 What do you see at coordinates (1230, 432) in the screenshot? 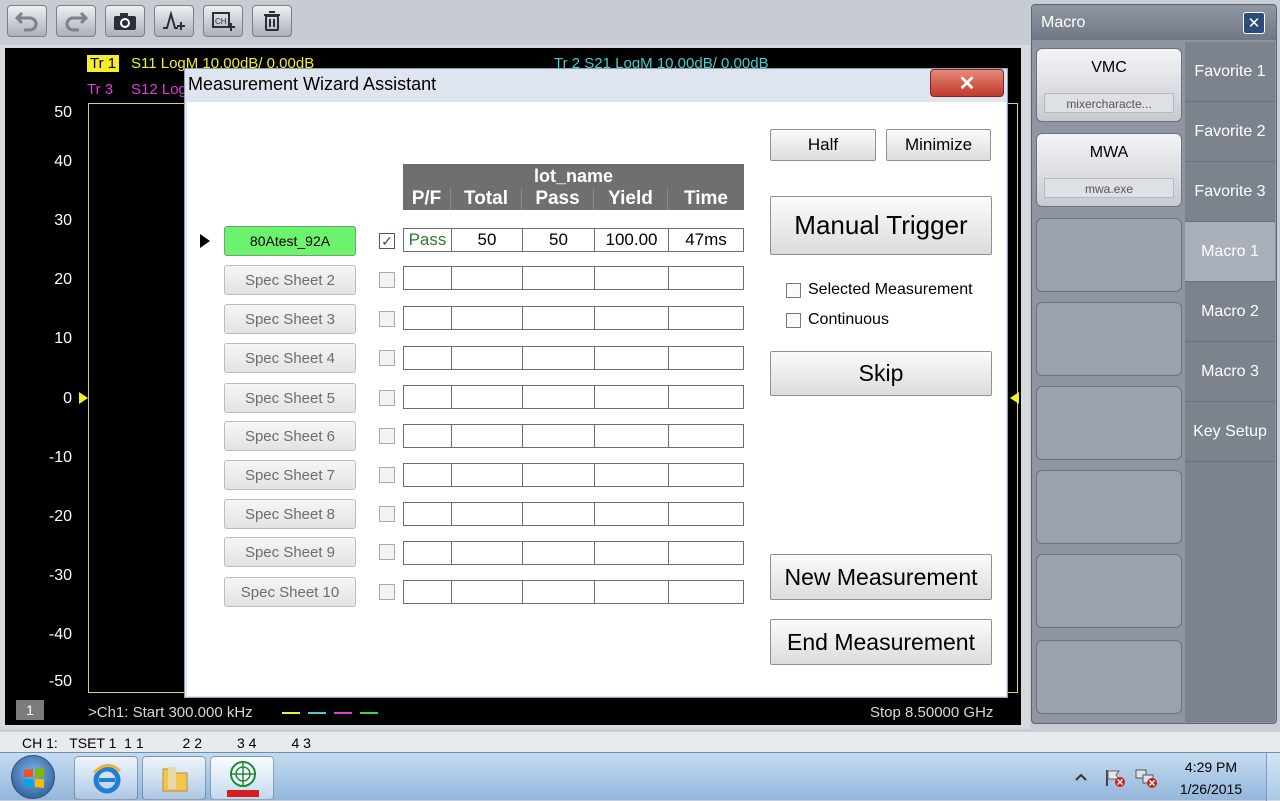
I see `tab-key-setup: Key Setup` at bounding box center [1230, 432].